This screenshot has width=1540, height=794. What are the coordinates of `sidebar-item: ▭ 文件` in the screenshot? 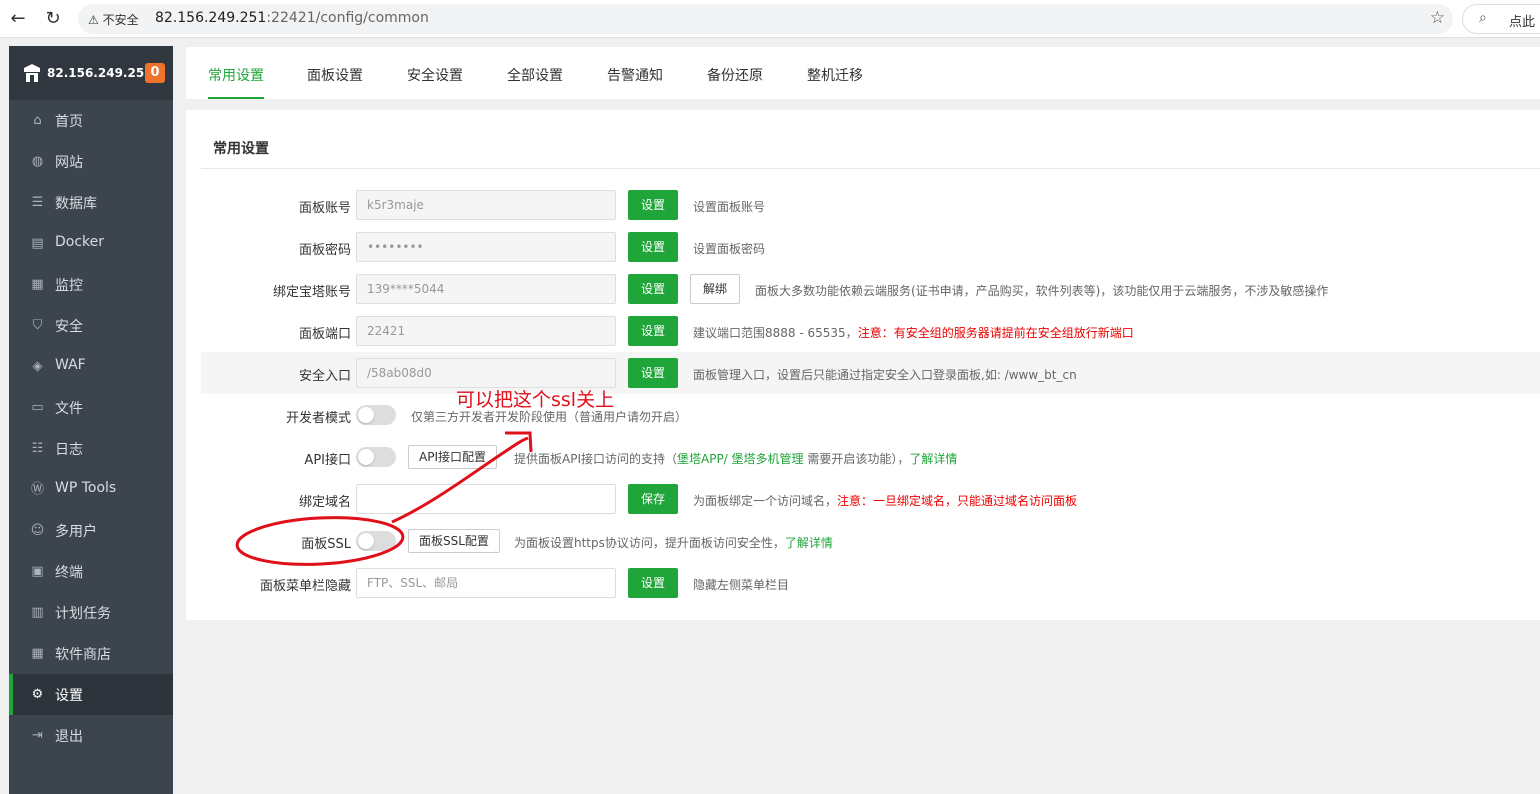 It's located at (91, 407).